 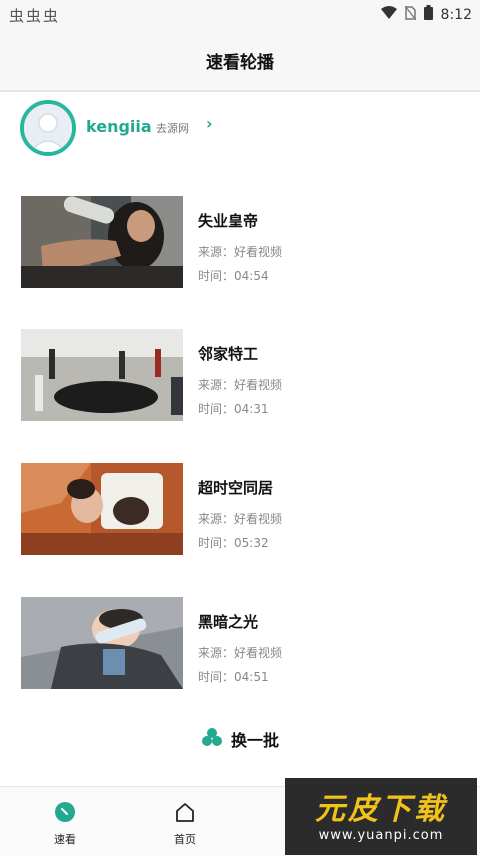 I want to click on tab-speed-view: 速看, so click(x=65, y=824).